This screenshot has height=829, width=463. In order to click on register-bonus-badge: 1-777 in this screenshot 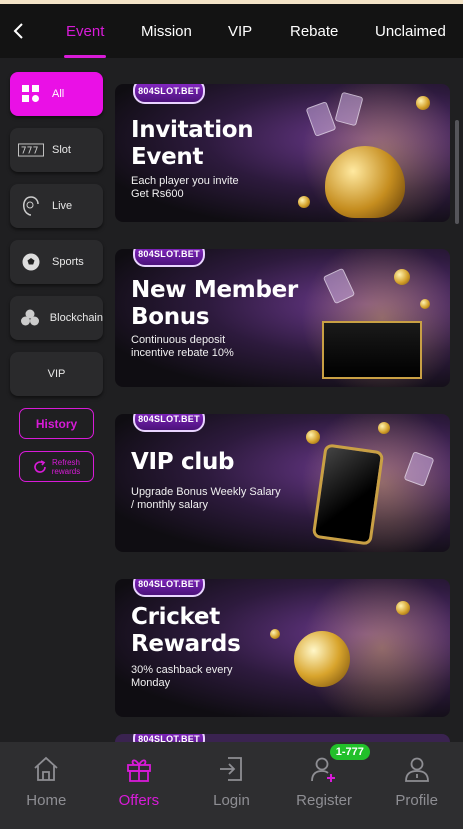, I will do `click(349, 752)`.